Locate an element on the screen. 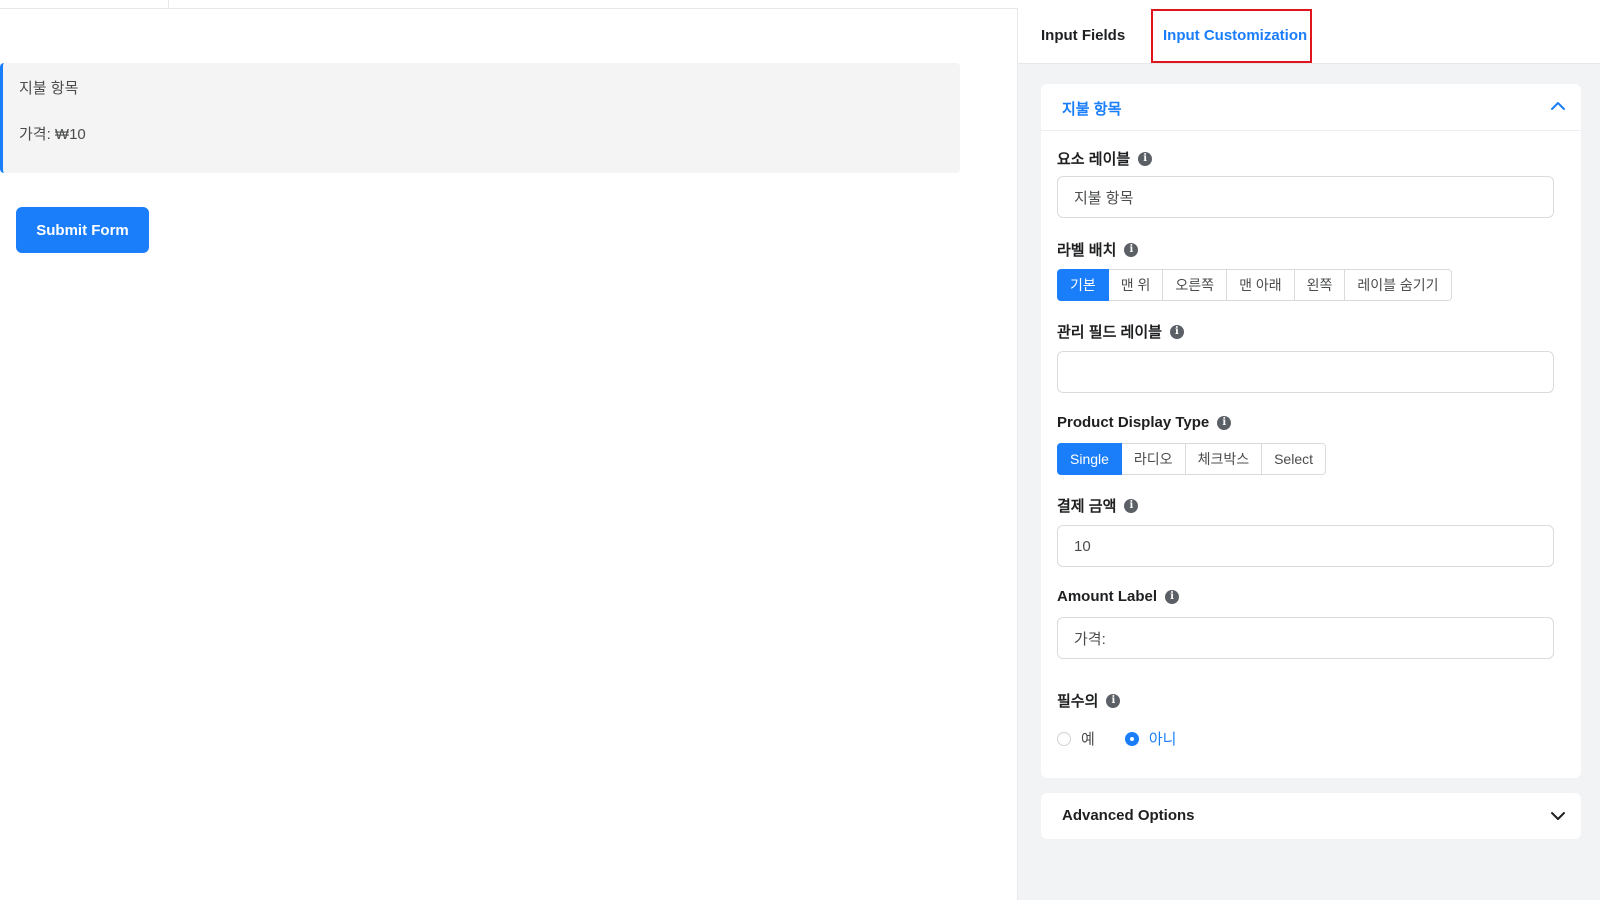 Image resolution: width=1600 pixels, height=900 pixels. required-radio-group: 예 아니 is located at coordinates (1131, 738).